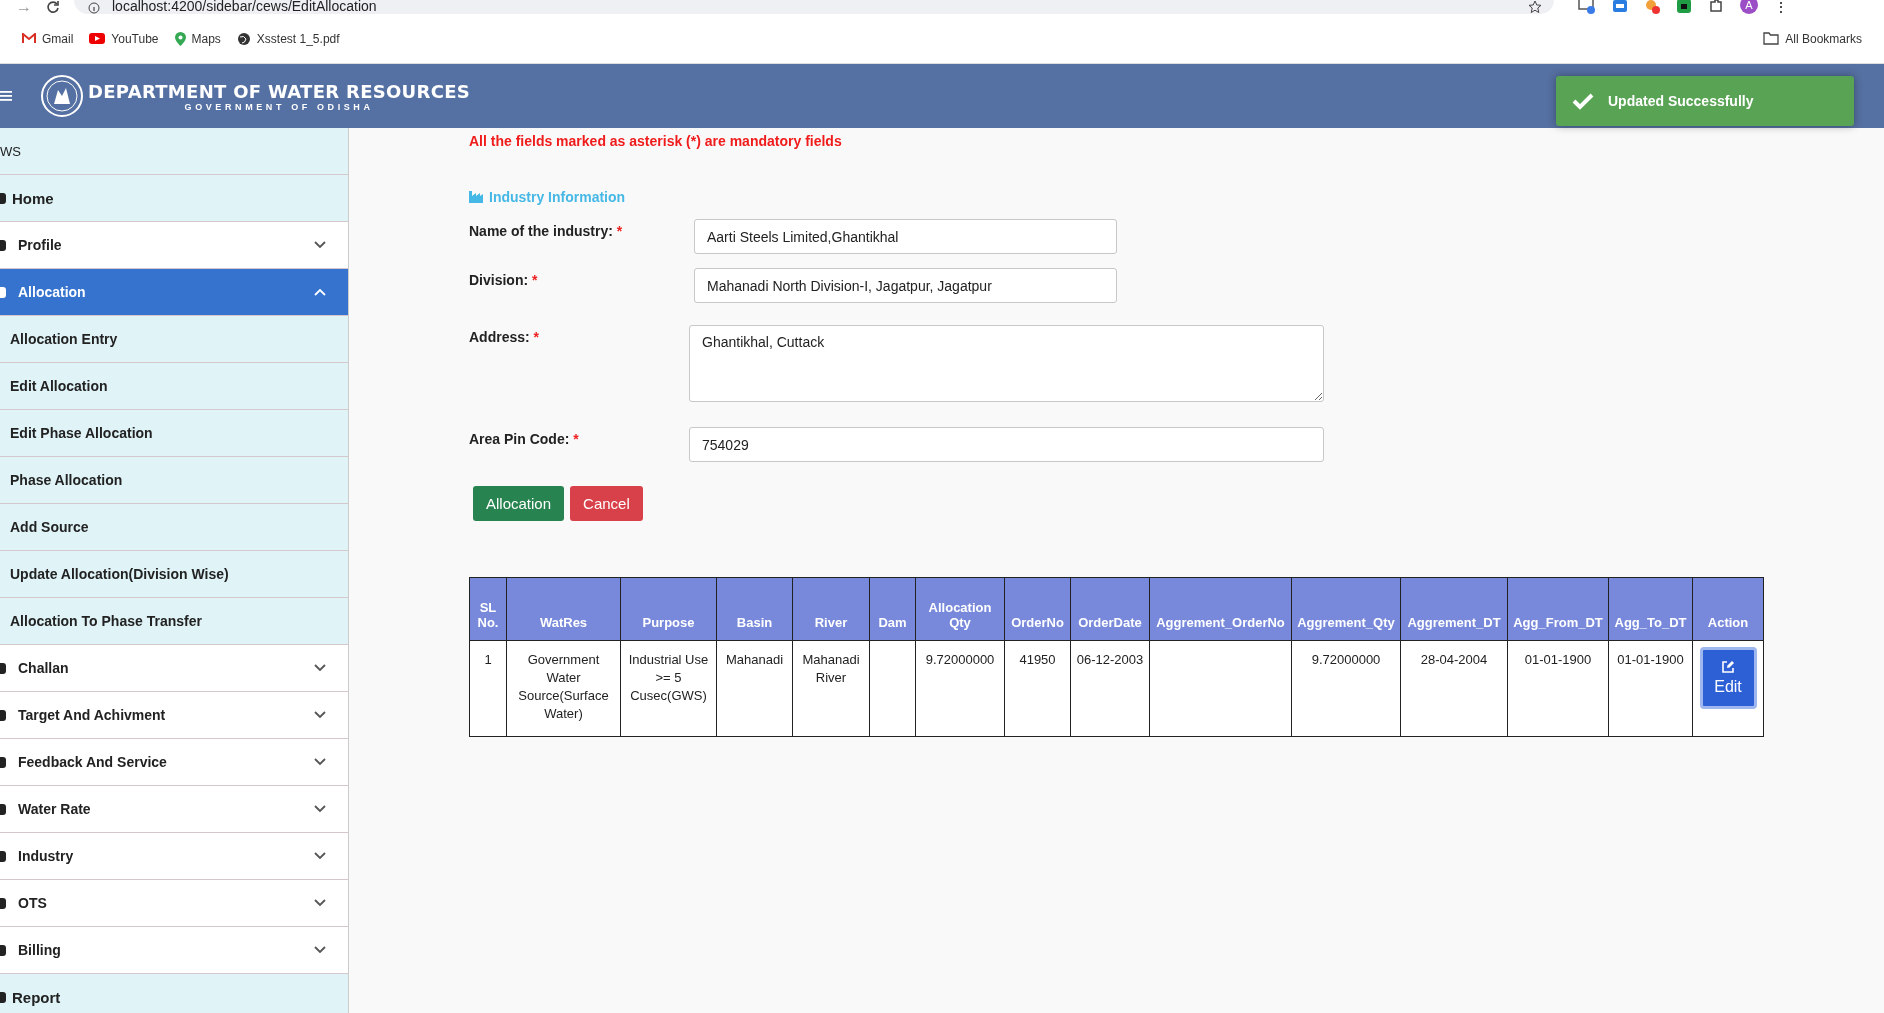 This screenshot has height=1013, width=1884. I want to click on column-header: SL No., so click(488, 609).